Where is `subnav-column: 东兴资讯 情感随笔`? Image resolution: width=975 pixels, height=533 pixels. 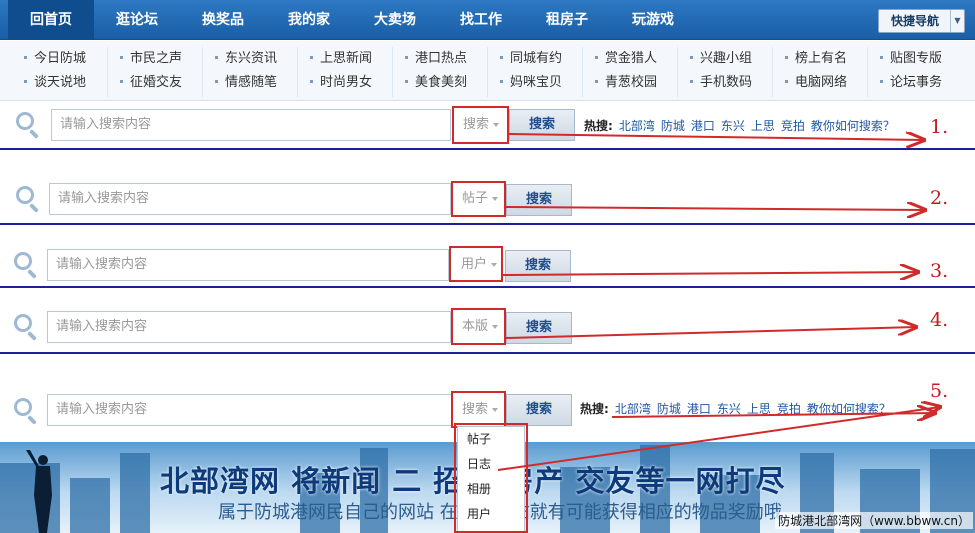
subnav-column: 东兴资讯 情感随笔 is located at coordinates (249, 72).